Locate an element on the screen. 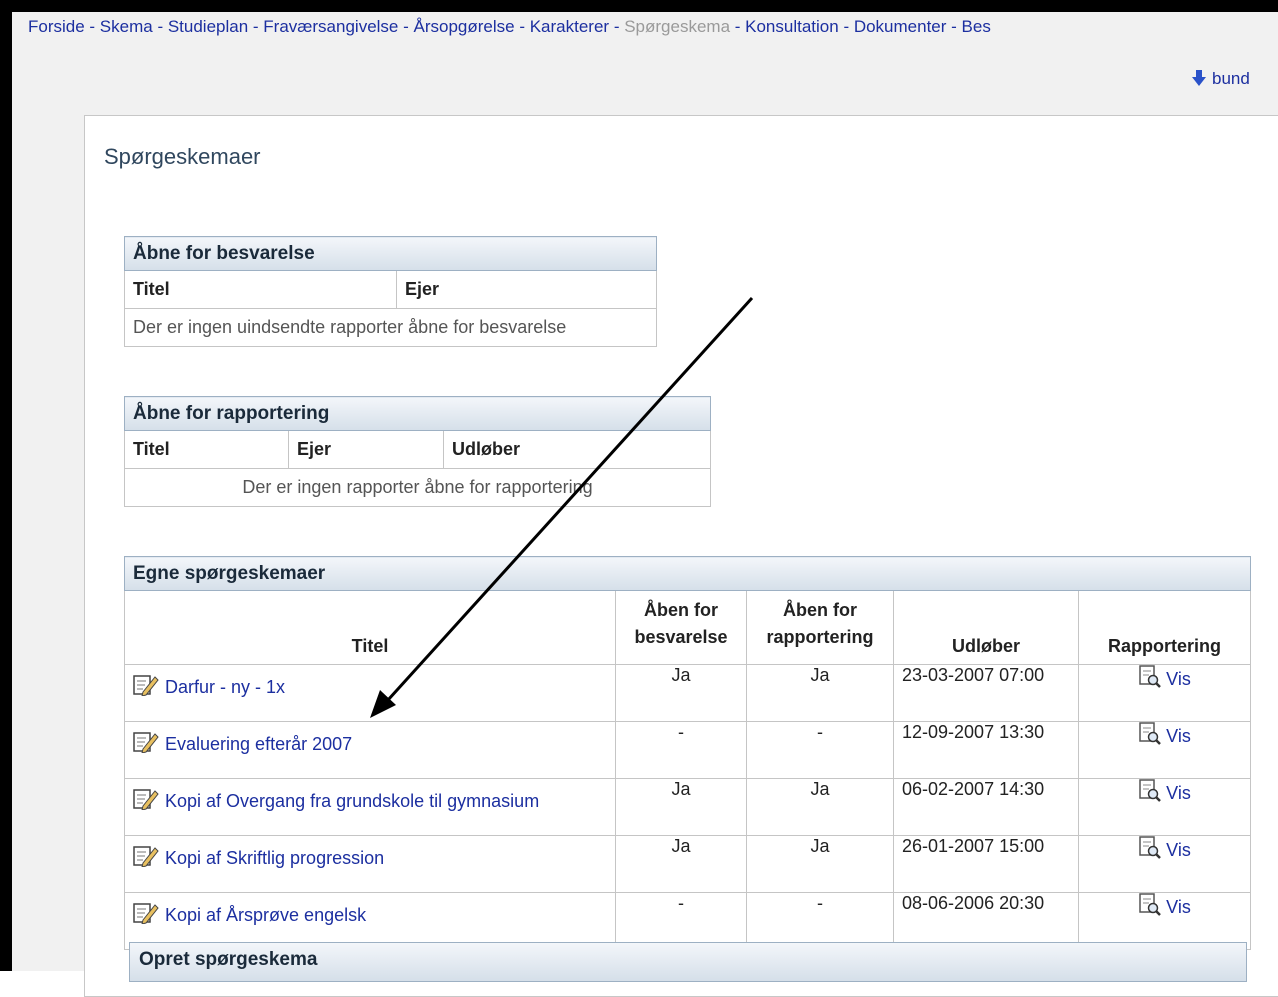 This screenshot has height=997, width=1278. nav-skema: Skema is located at coordinates (126, 26).